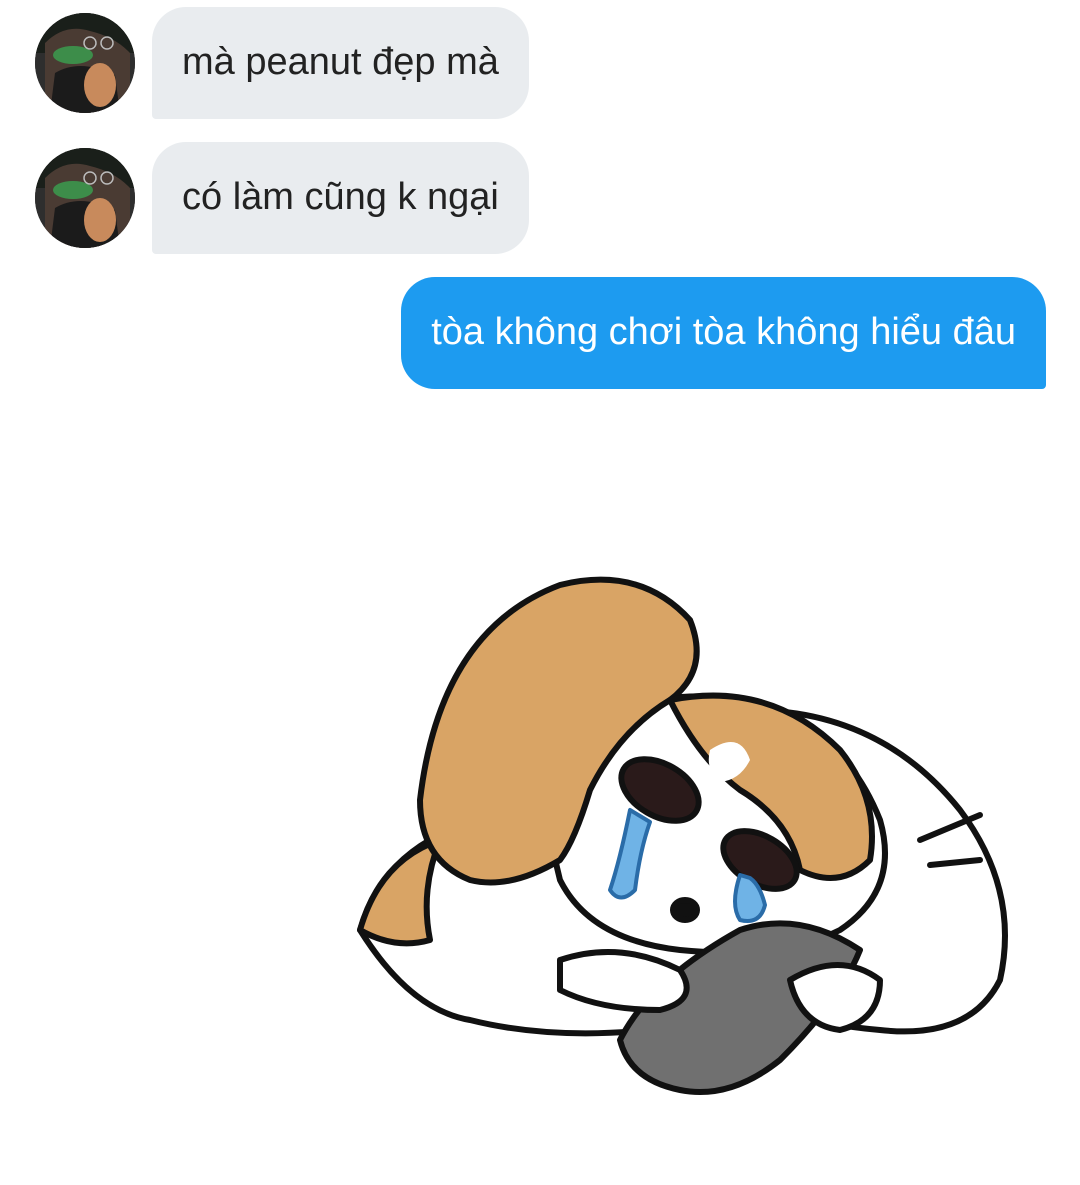 The image size is (1080, 1185). I want to click on message-bubble: mà peanut đẹp mà, so click(340, 63).